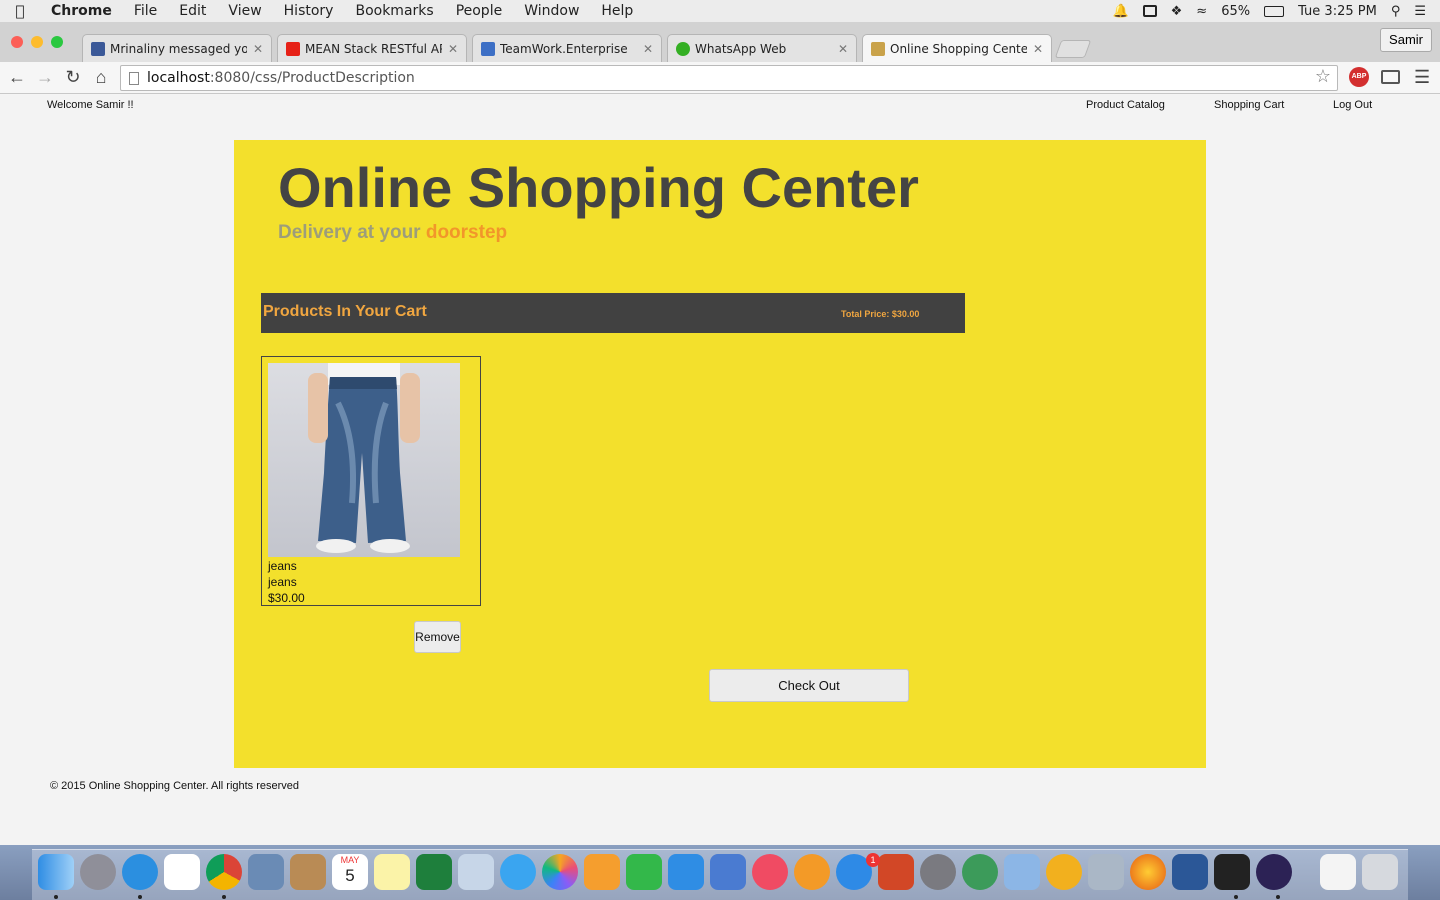 This screenshot has height=900, width=1440. What do you see at coordinates (57, 42) in the screenshot?
I see `maximize-window-icon` at bounding box center [57, 42].